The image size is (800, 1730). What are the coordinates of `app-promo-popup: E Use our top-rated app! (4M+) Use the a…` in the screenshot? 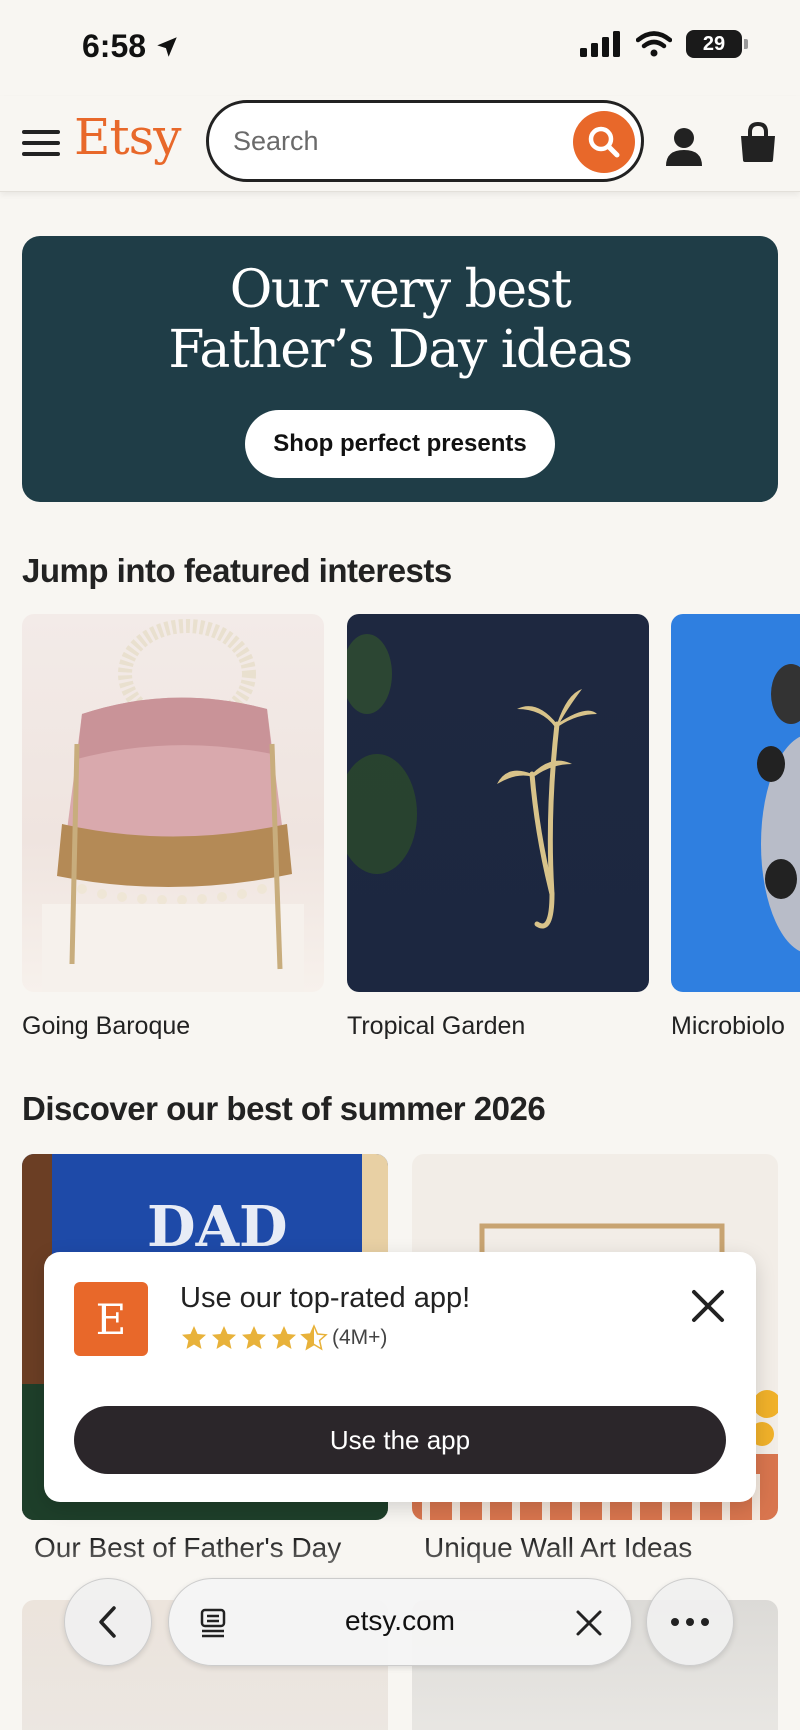 It's located at (400, 1377).